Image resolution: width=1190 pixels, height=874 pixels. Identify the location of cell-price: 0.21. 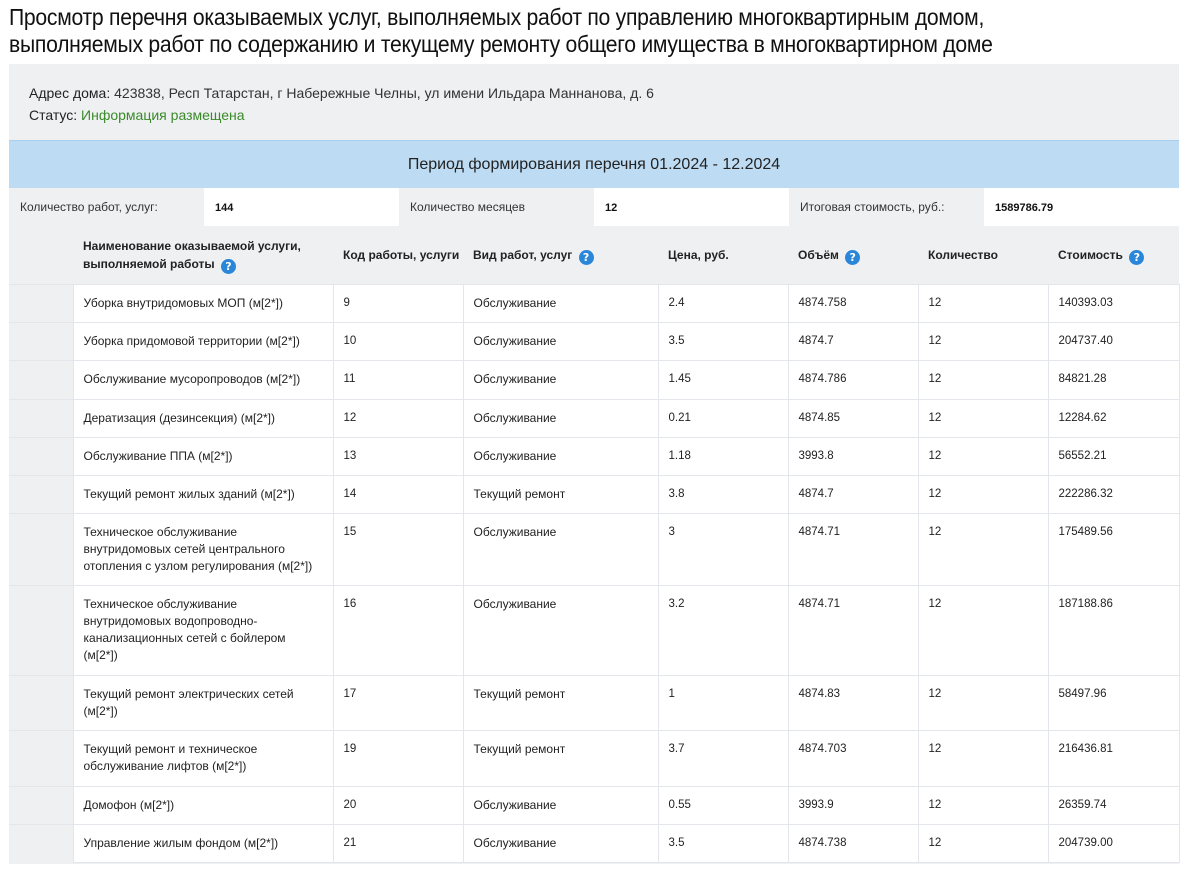
(723, 418).